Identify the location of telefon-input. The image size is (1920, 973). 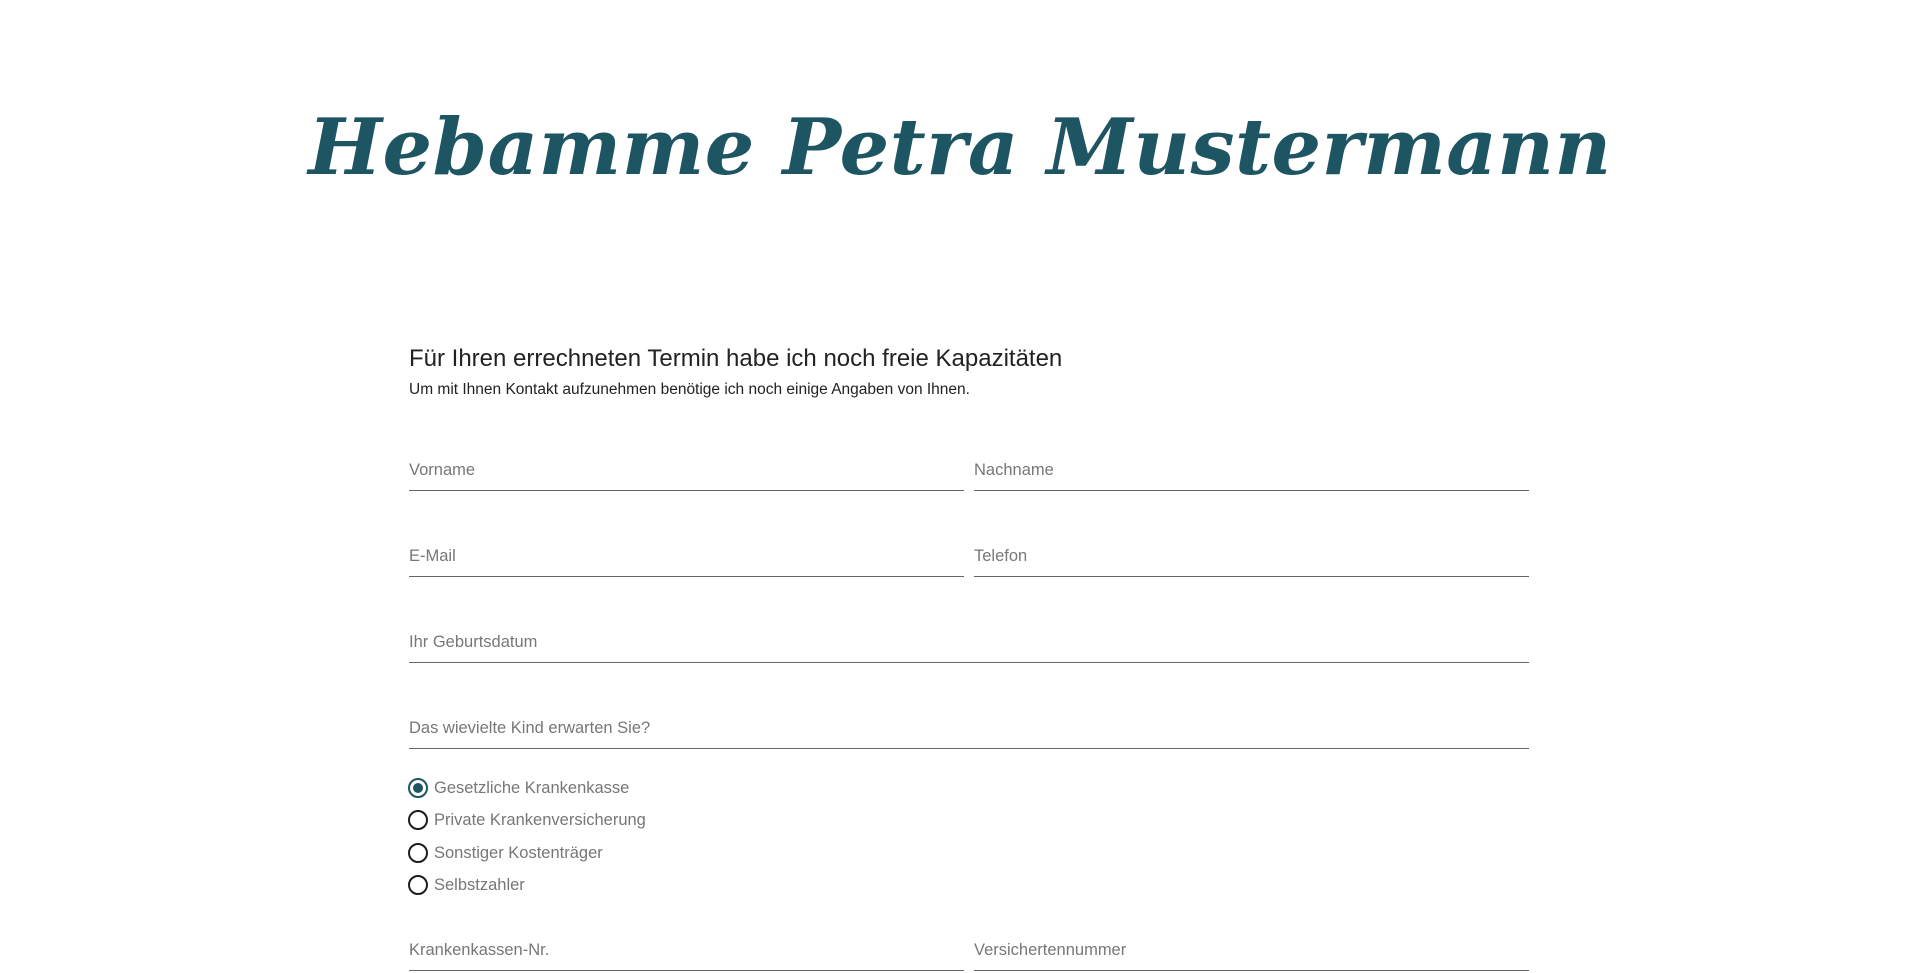
(1251, 556).